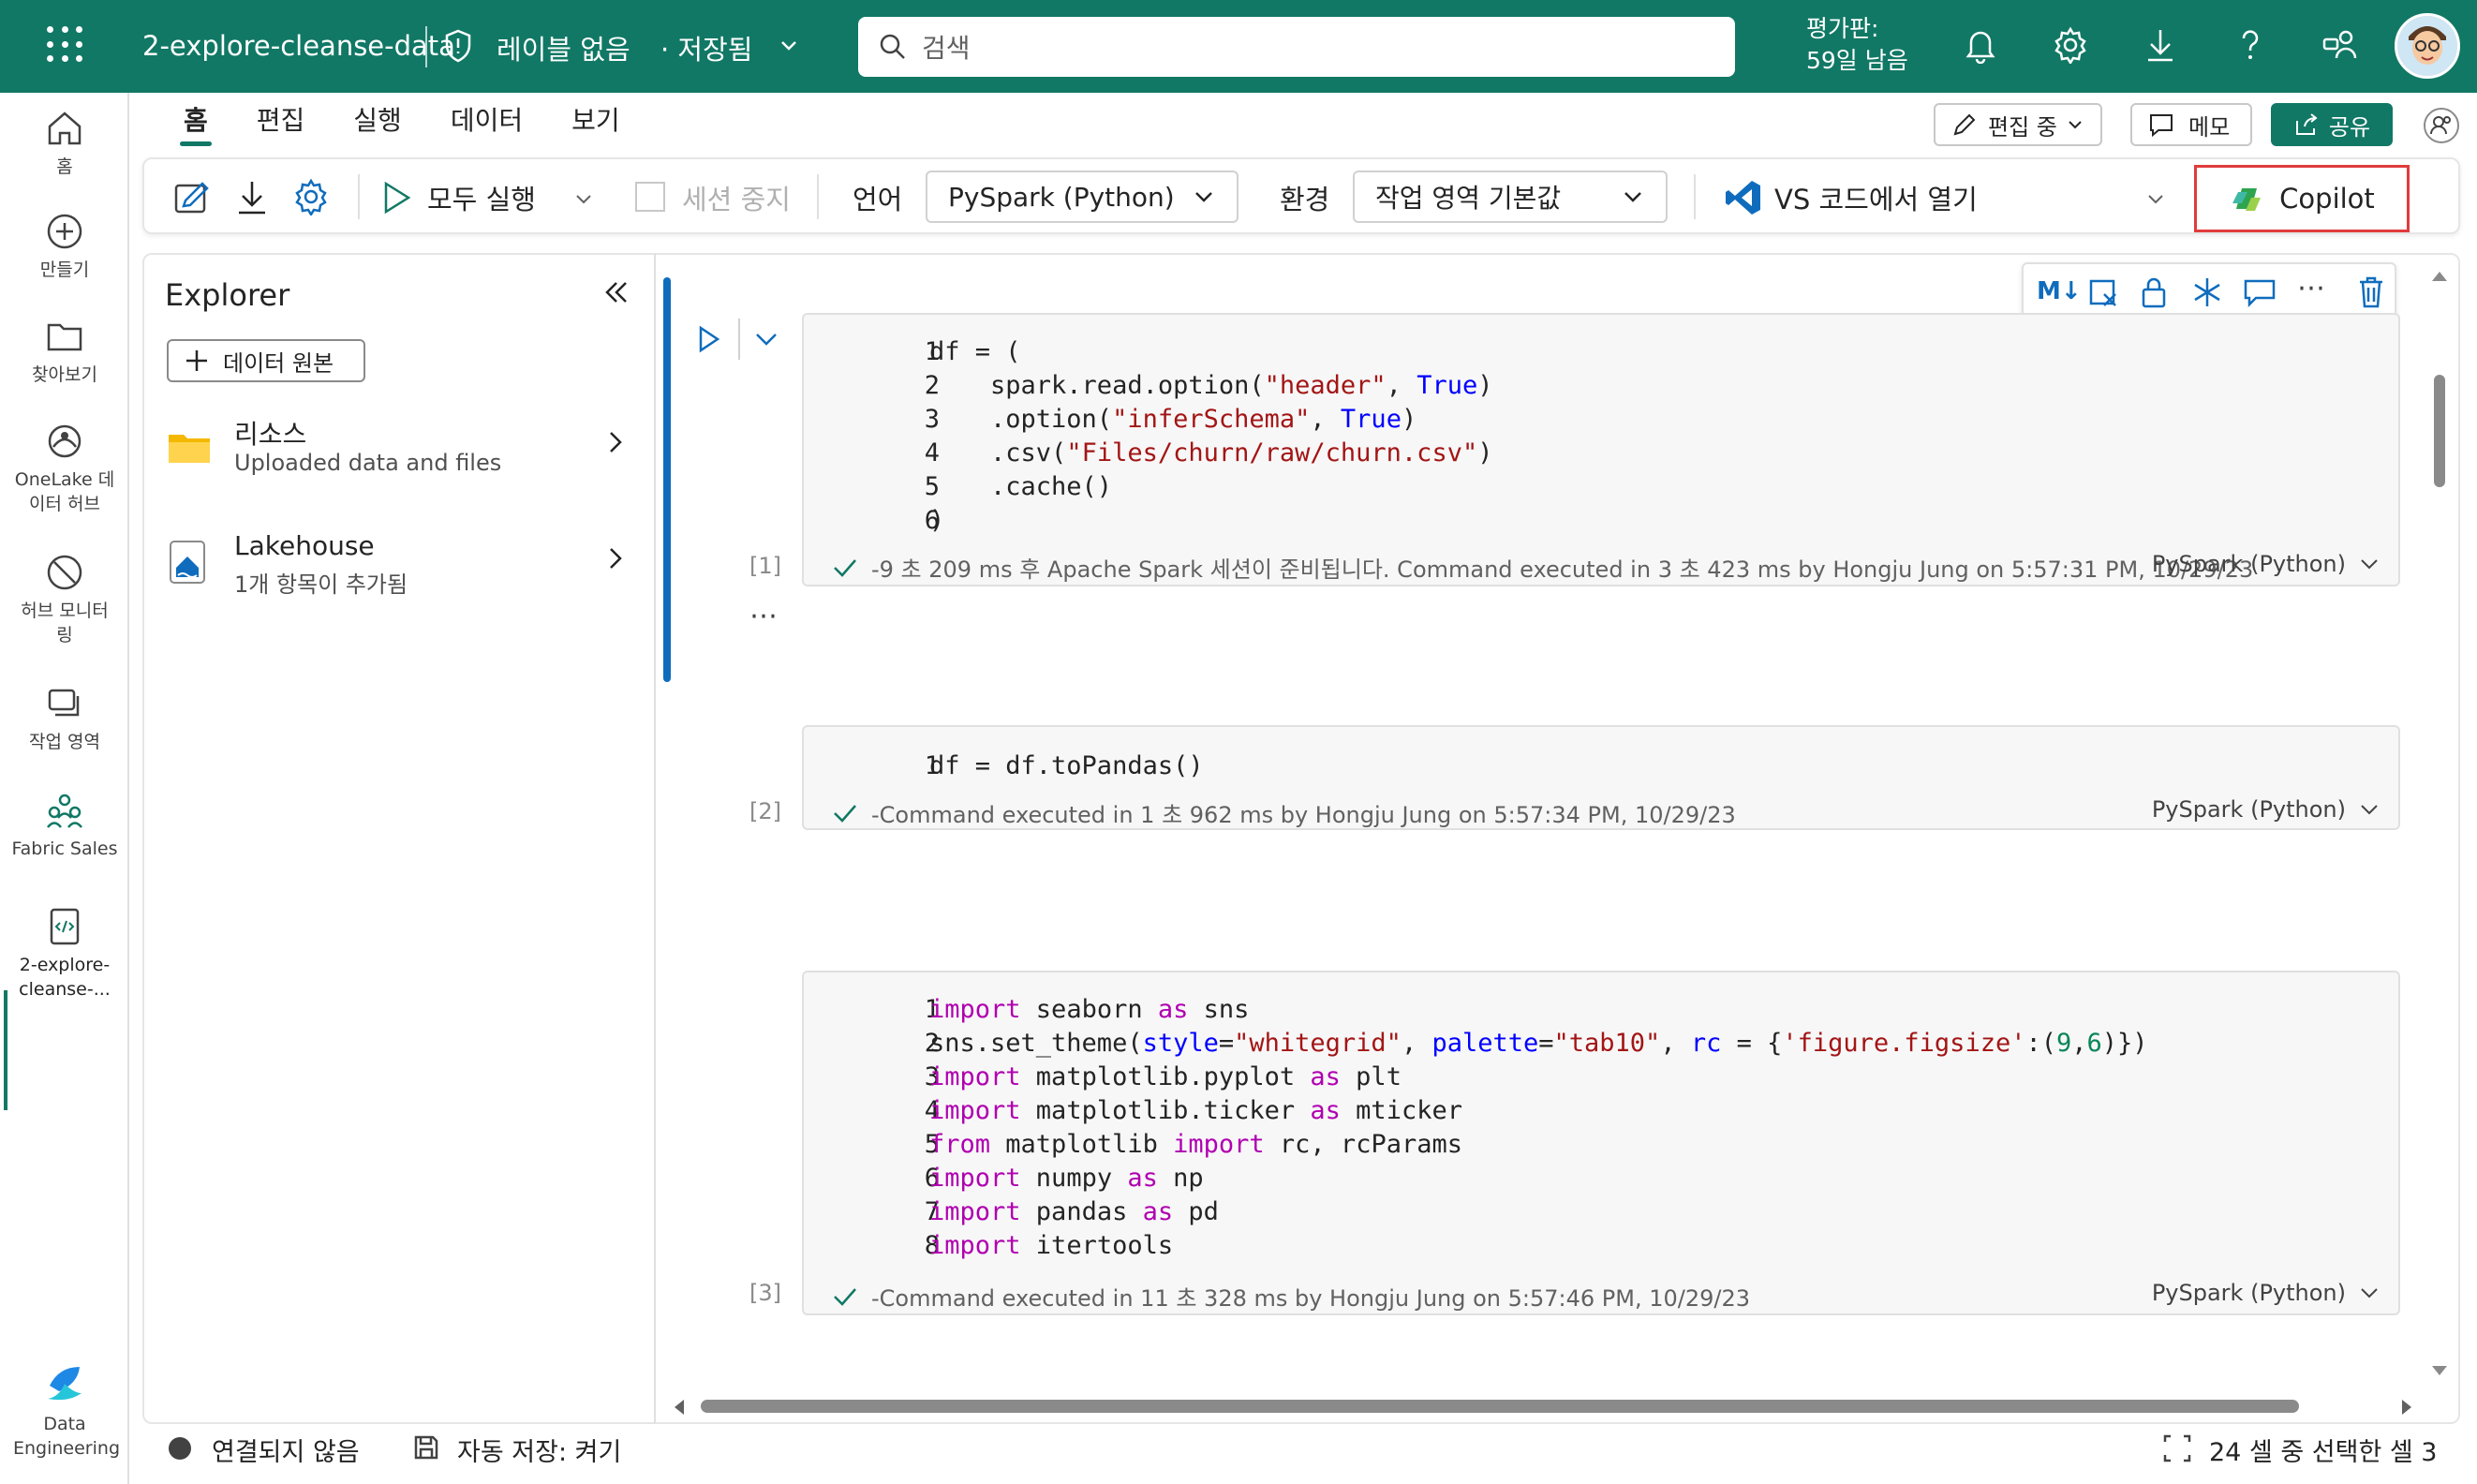 This screenshot has height=1484, width=2477. What do you see at coordinates (1857, 60) in the screenshot?
I see `trial-days-left: 59일 남음` at bounding box center [1857, 60].